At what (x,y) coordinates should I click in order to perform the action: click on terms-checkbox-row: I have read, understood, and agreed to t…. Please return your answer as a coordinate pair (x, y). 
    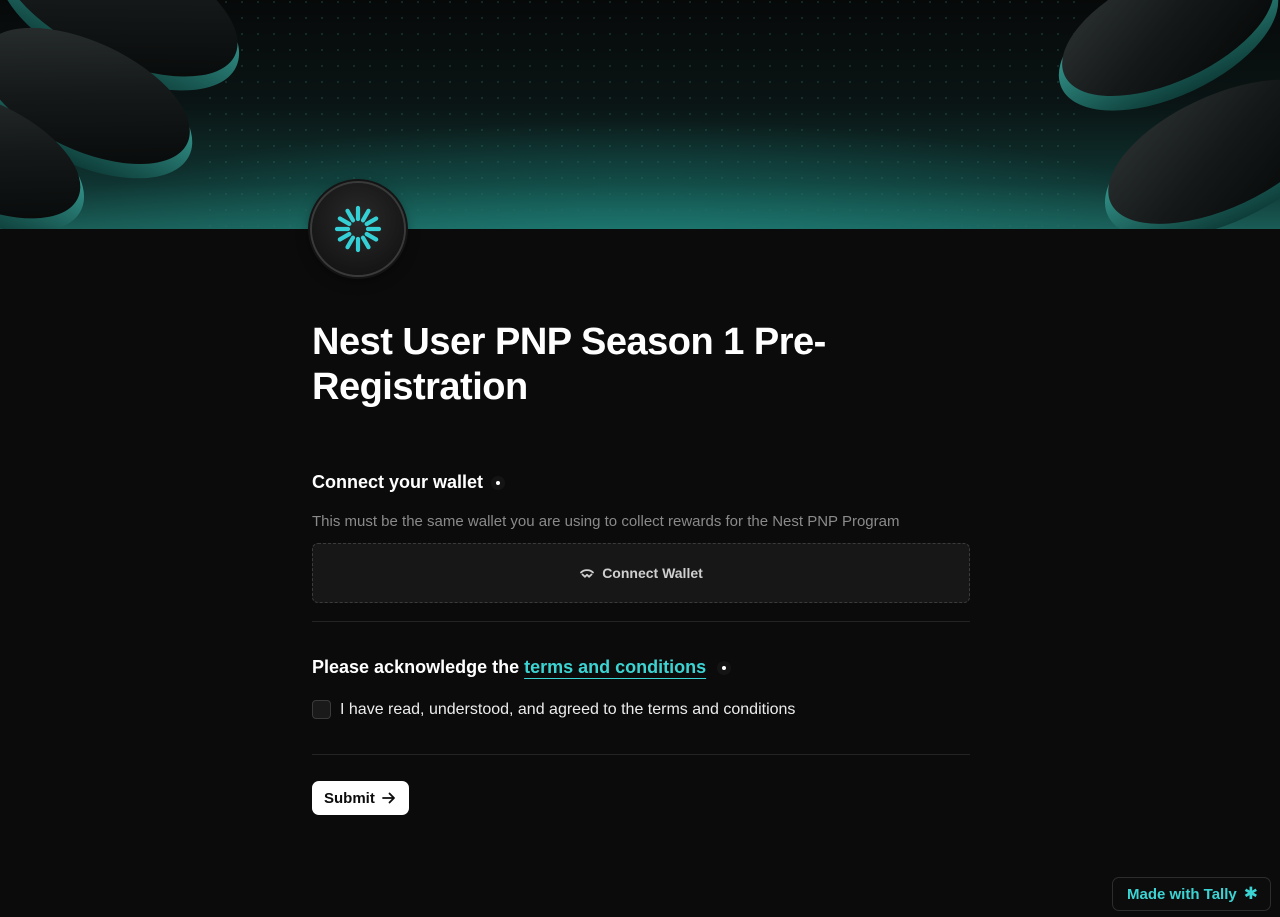
    Looking at the image, I should click on (553, 709).